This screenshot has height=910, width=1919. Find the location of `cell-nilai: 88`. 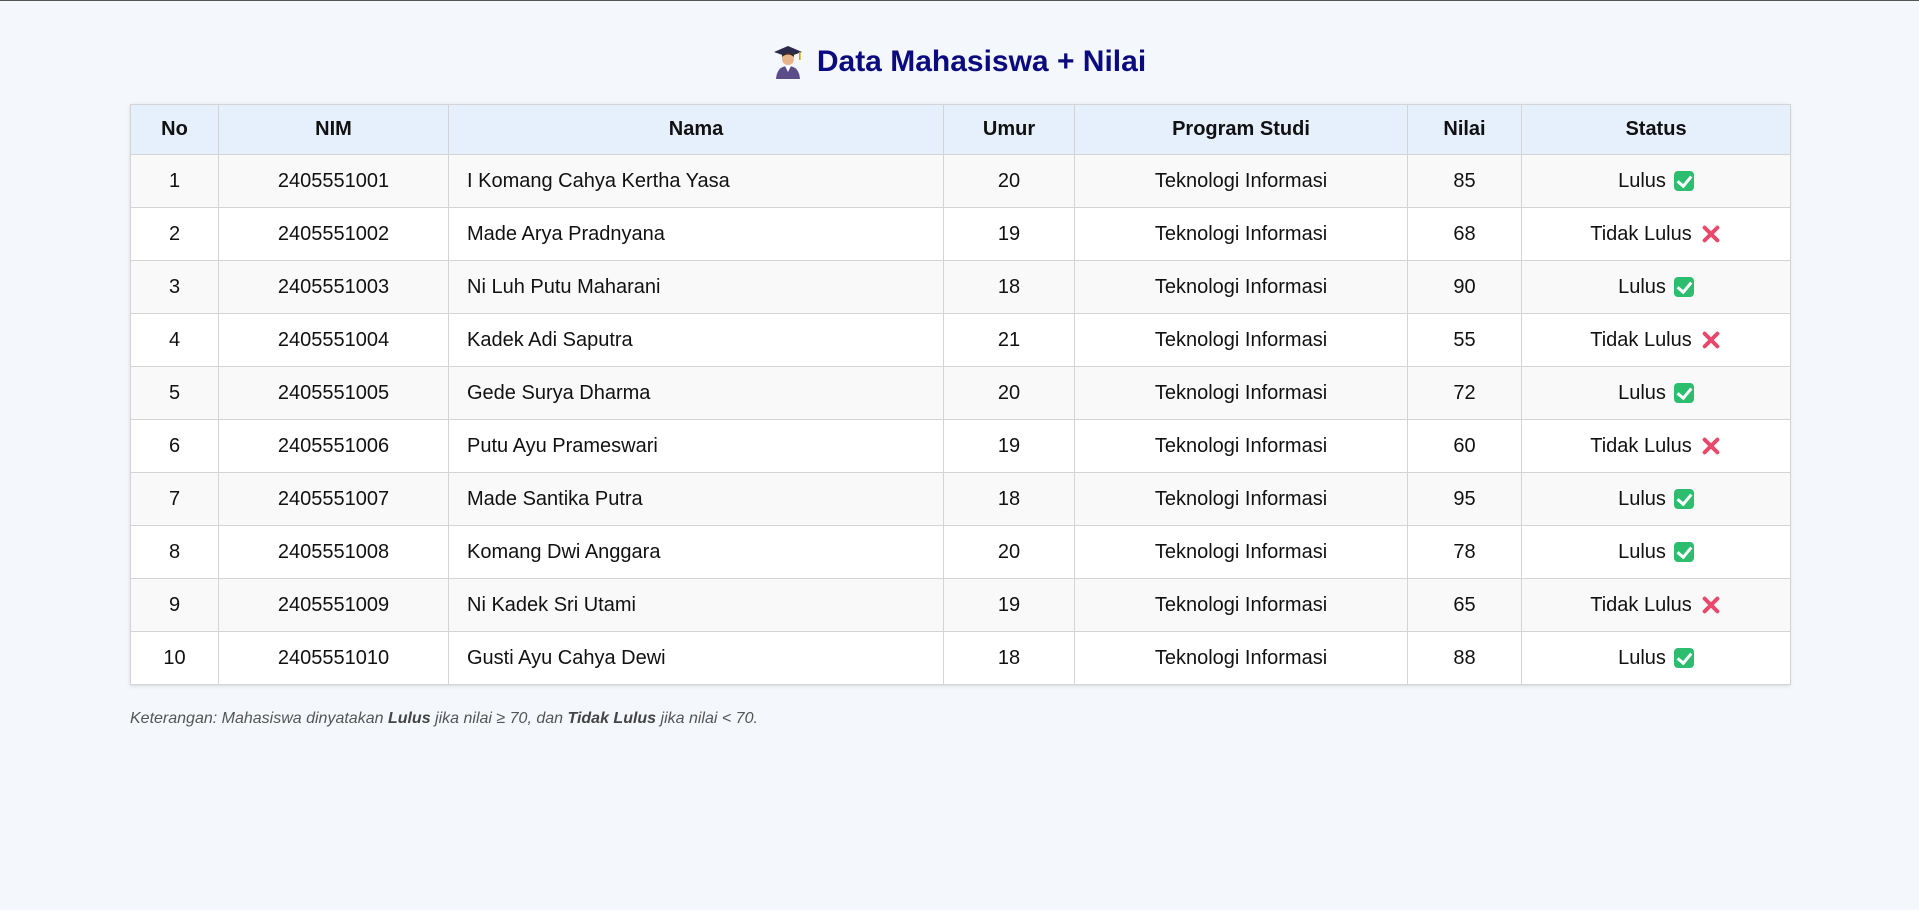

cell-nilai: 88 is located at coordinates (1464, 658).